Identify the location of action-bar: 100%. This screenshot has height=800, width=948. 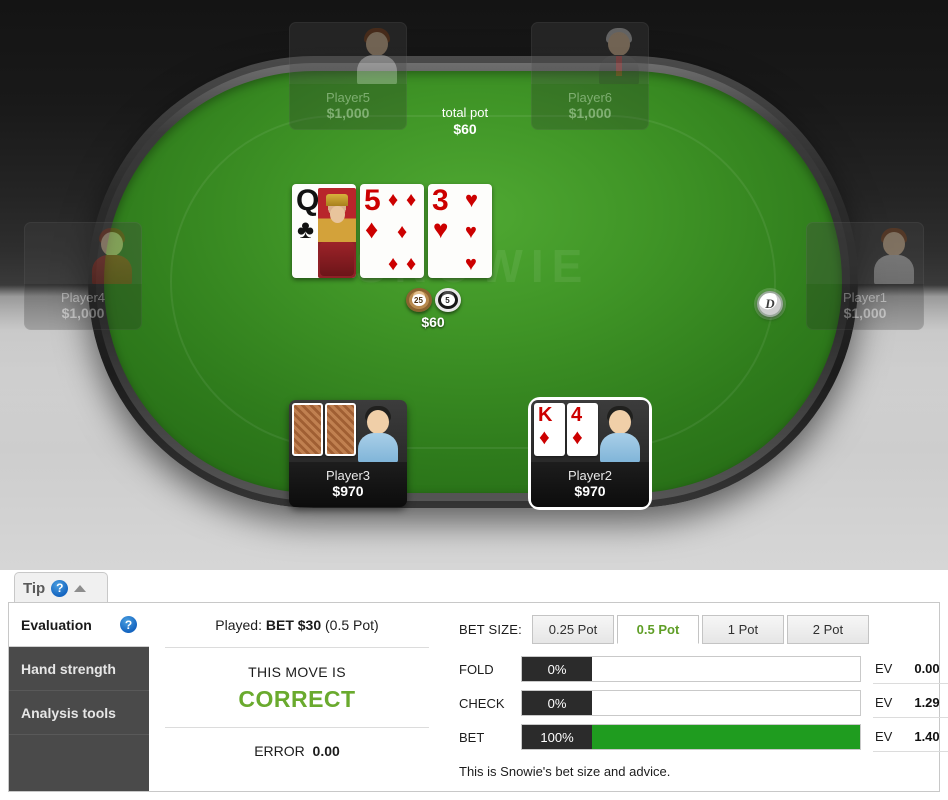
(691, 737).